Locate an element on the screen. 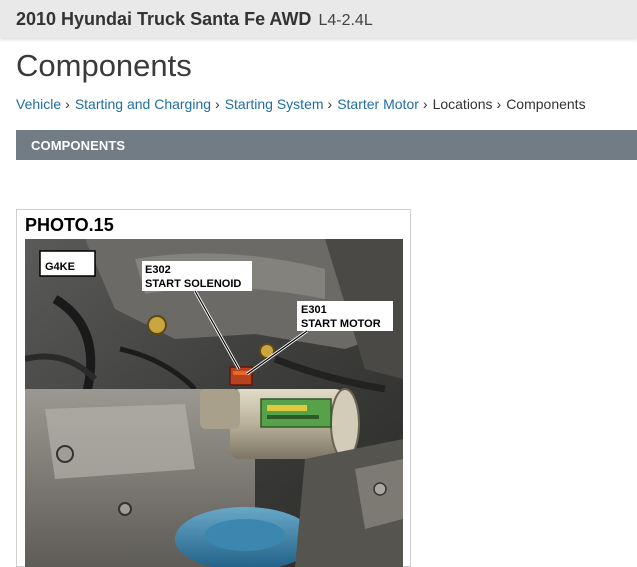 The image size is (637, 567). breadcrumb-vehicle: Vehicle is located at coordinates (38, 104).